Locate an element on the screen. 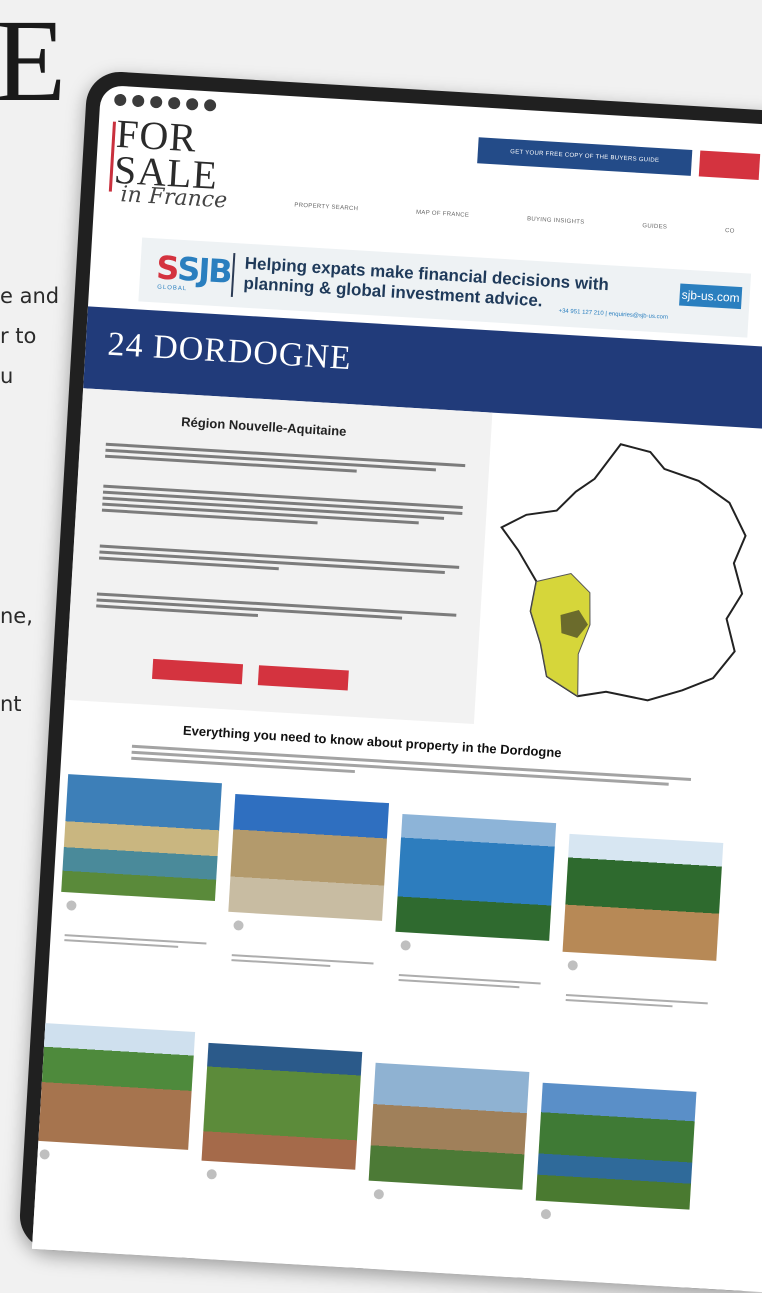  twitter-icon is located at coordinates (138, 101).